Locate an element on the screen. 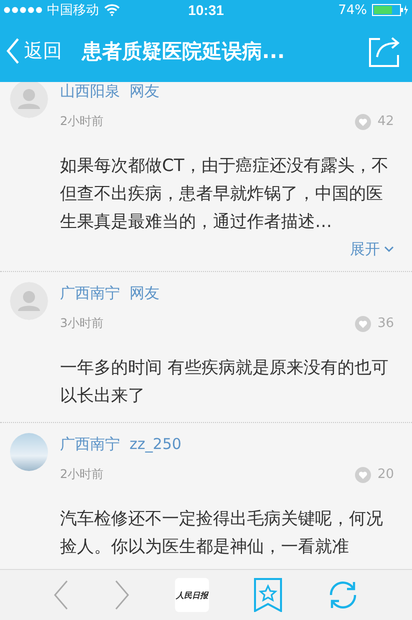 The image size is (412, 620). back-button: 返回 is located at coordinates (34, 51).